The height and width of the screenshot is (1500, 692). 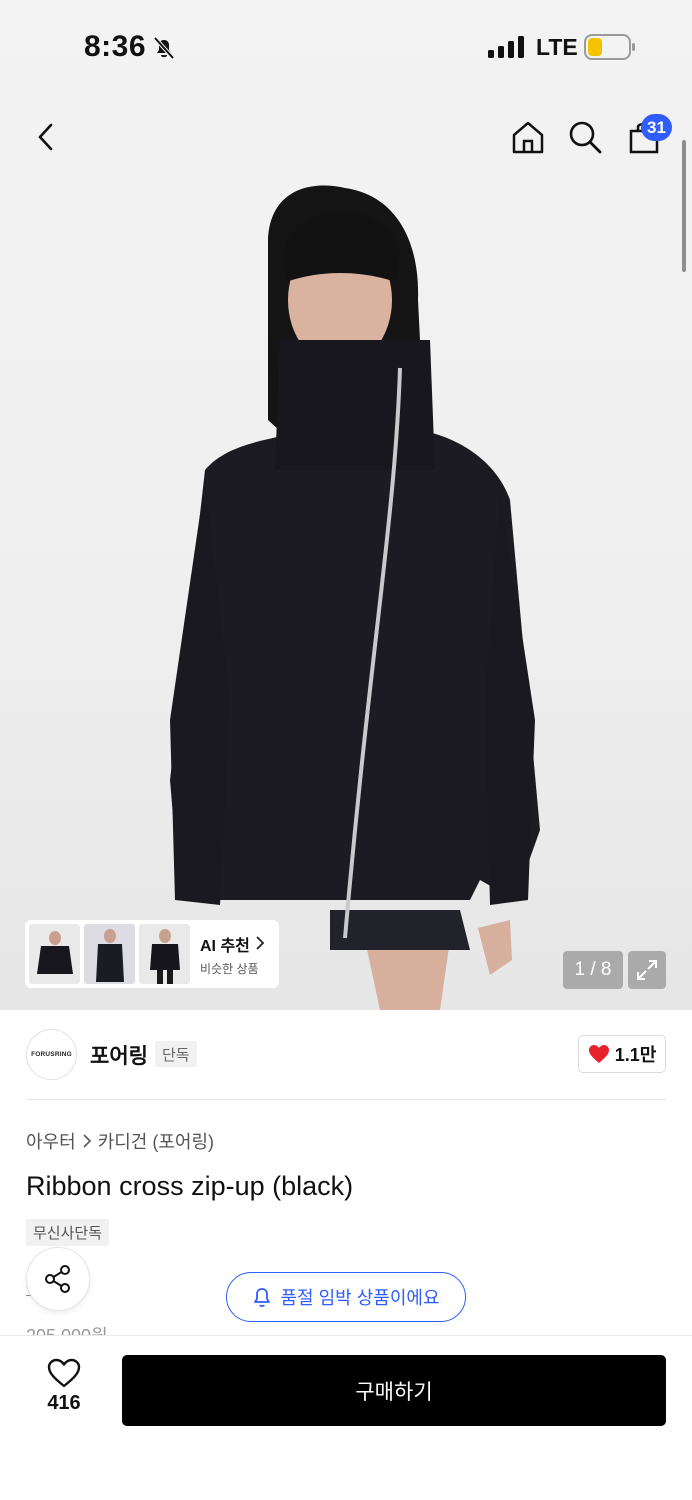 I want to click on brand-name: 포어링, so click(x=119, y=1055).